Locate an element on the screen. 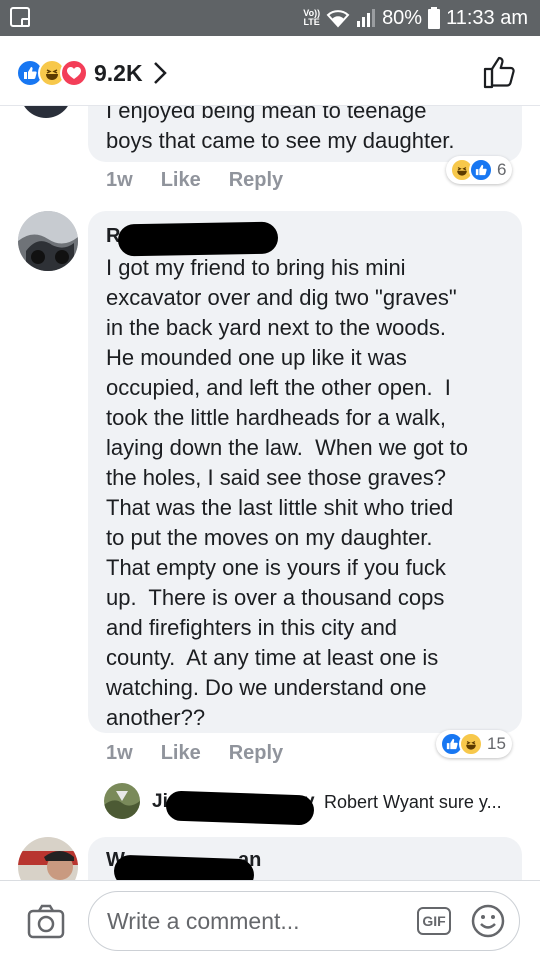  comment-reactions: 6 is located at coordinates (479, 170).